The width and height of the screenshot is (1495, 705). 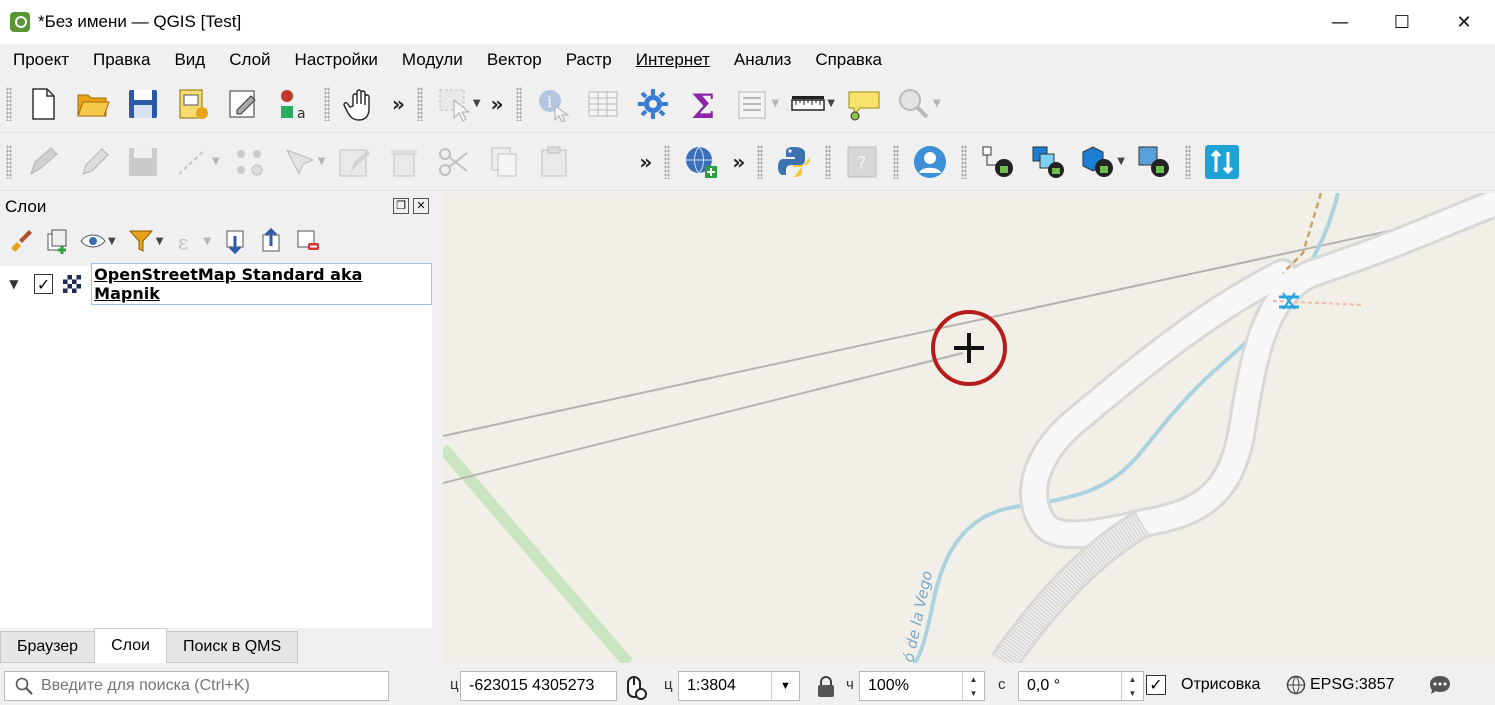 What do you see at coordinates (538, 686) in the screenshot?
I see `coordinate-field: -623015 4305273` at bounding box center [538, 686].